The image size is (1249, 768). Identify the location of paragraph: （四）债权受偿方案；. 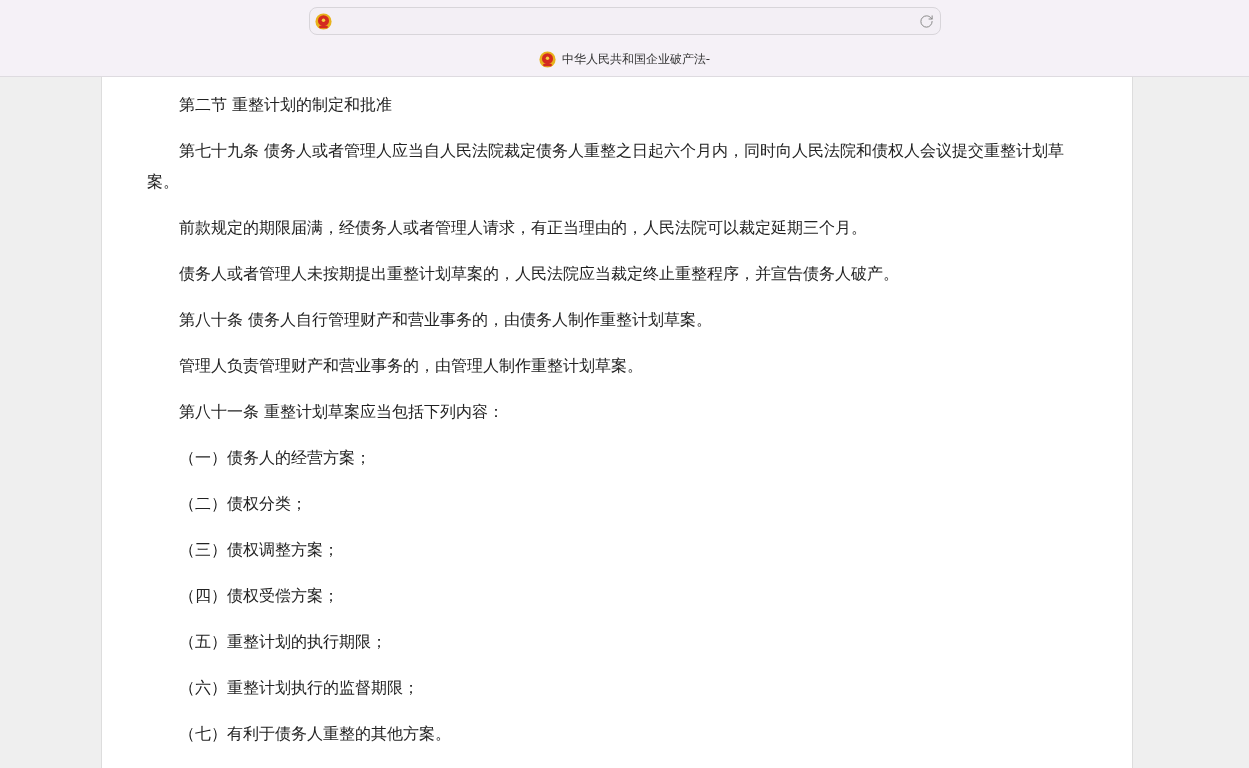
(258, 596).